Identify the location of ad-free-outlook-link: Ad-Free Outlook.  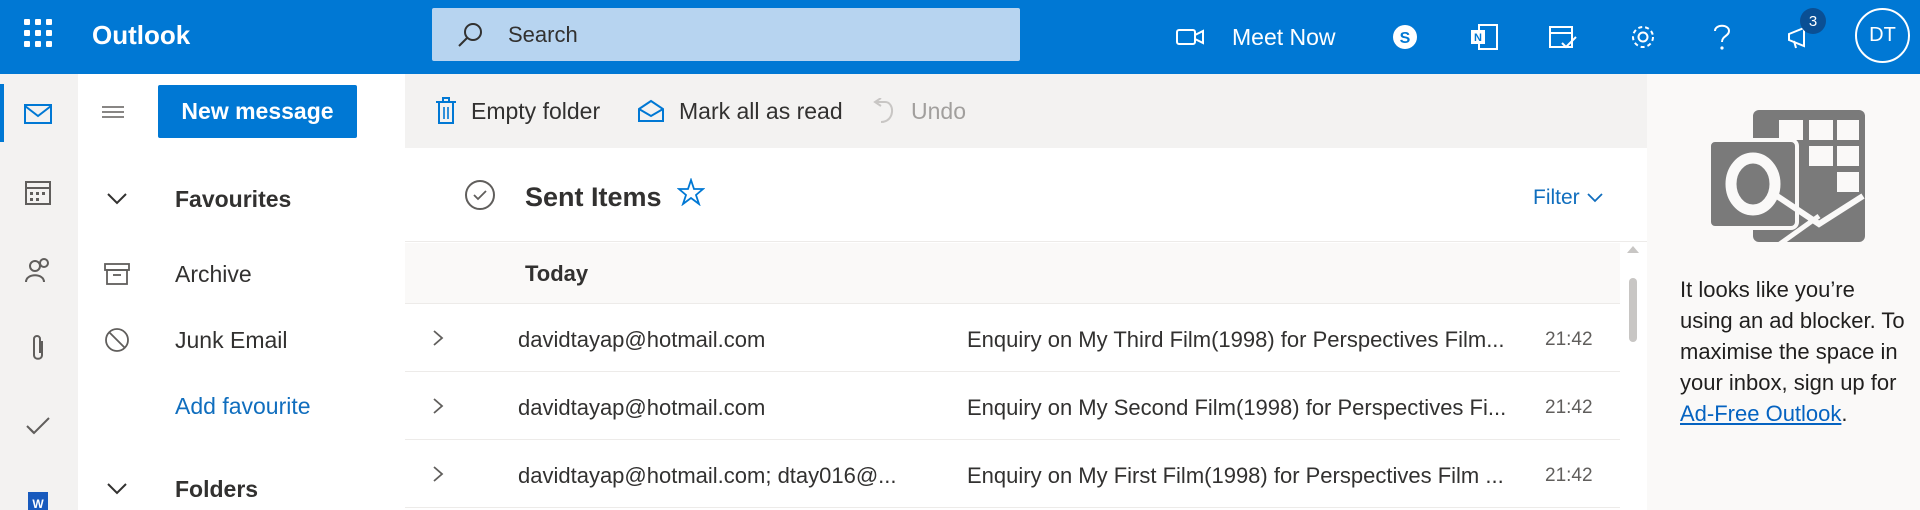
(1760, 413).